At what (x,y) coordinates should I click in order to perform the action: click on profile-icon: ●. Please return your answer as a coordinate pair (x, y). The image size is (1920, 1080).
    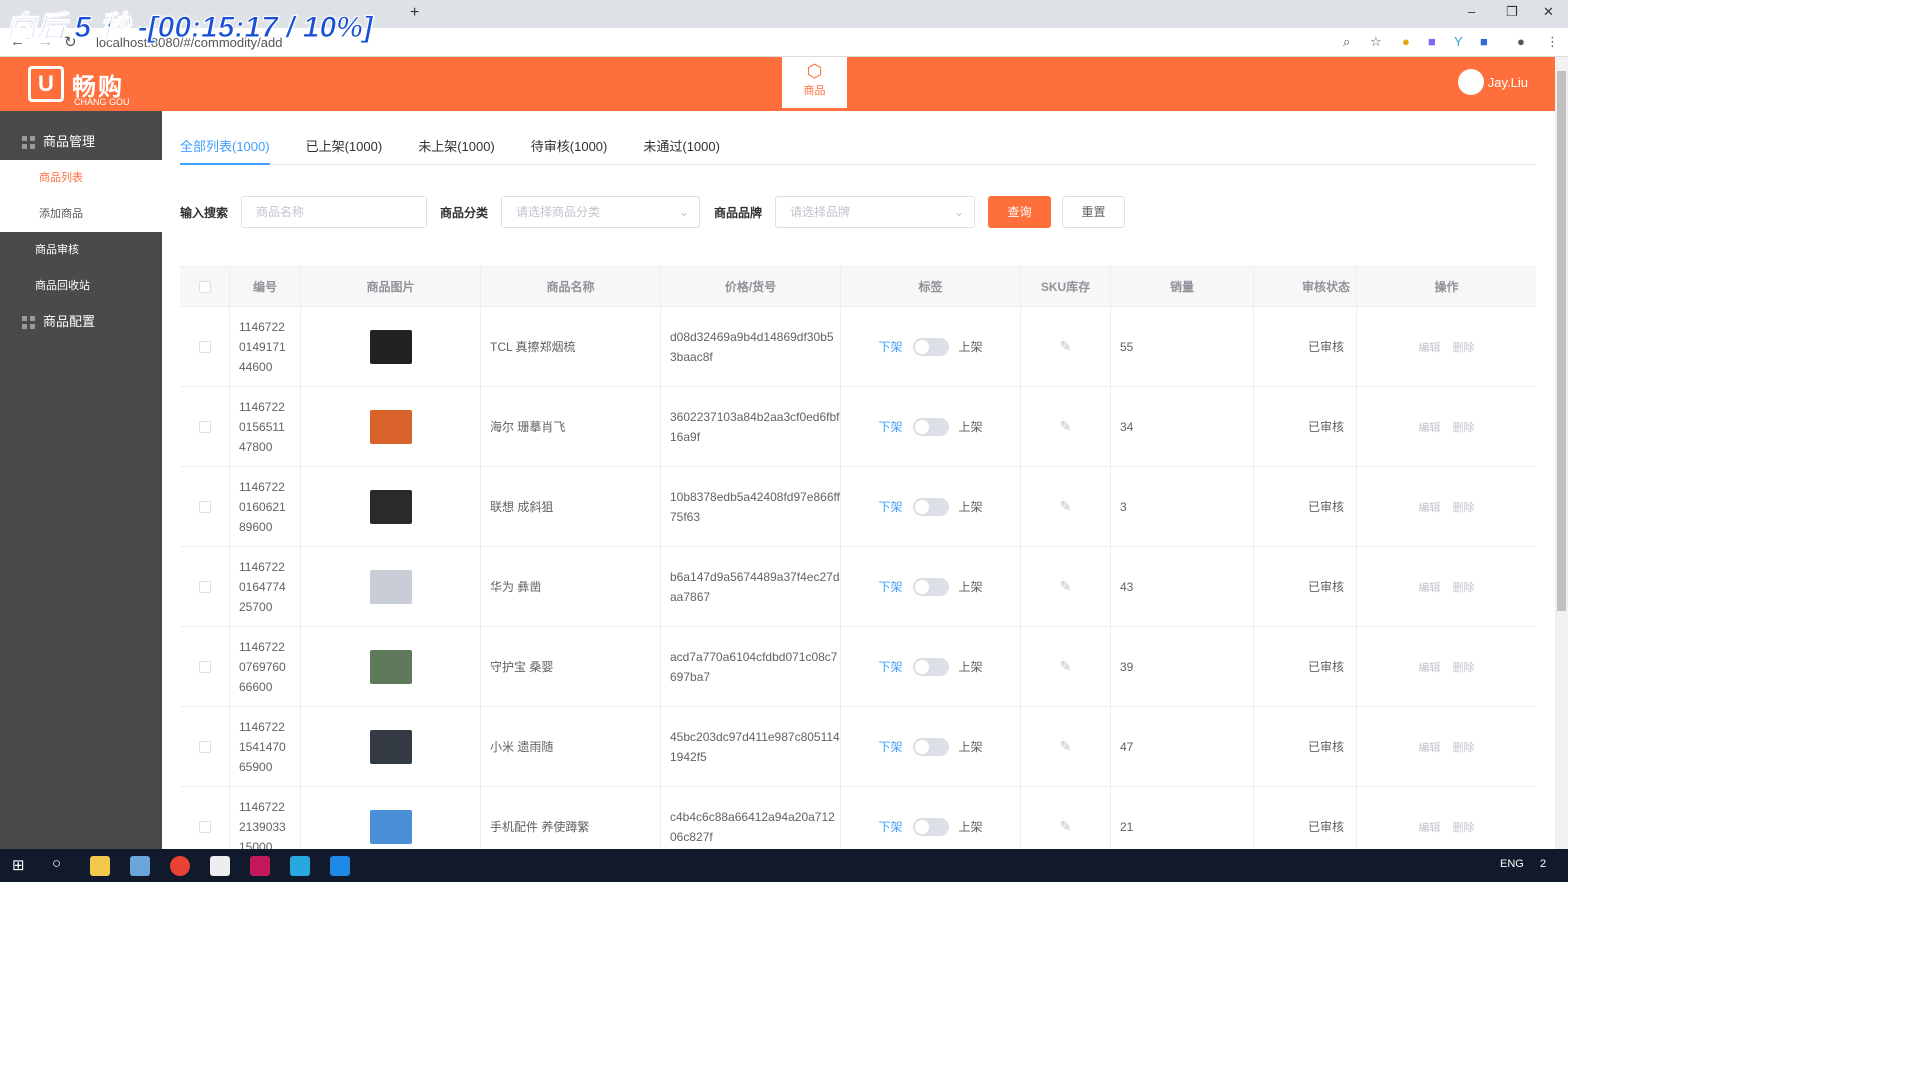
    Looking at the image, I should click on (1521, 41).